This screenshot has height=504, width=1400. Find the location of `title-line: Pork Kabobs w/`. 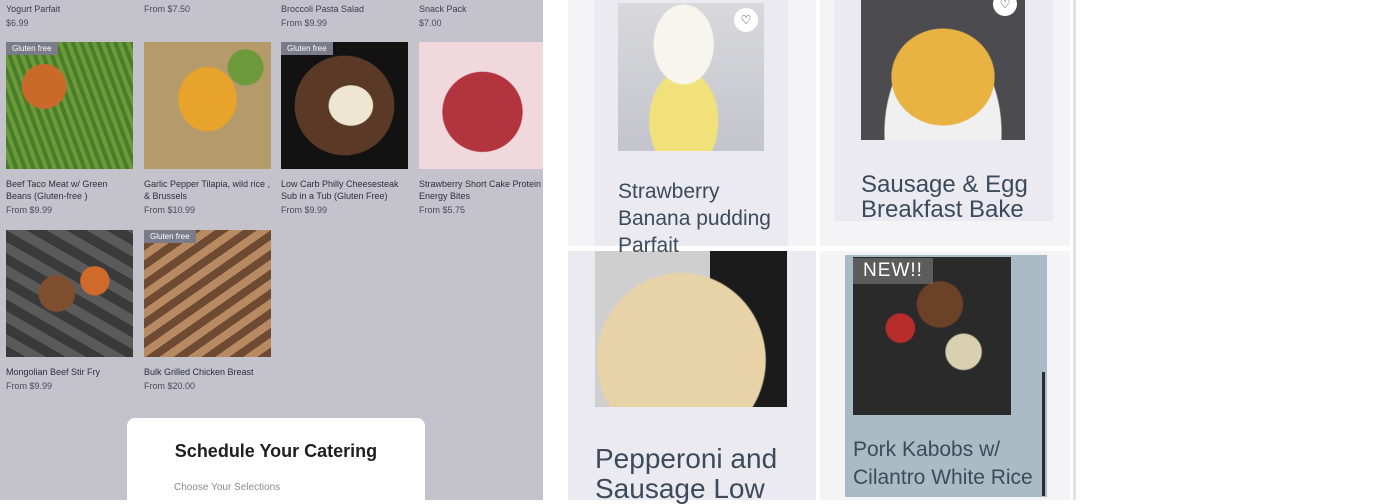

title-line: Pork Kabobs w/ is located at coordinates (927, 449).